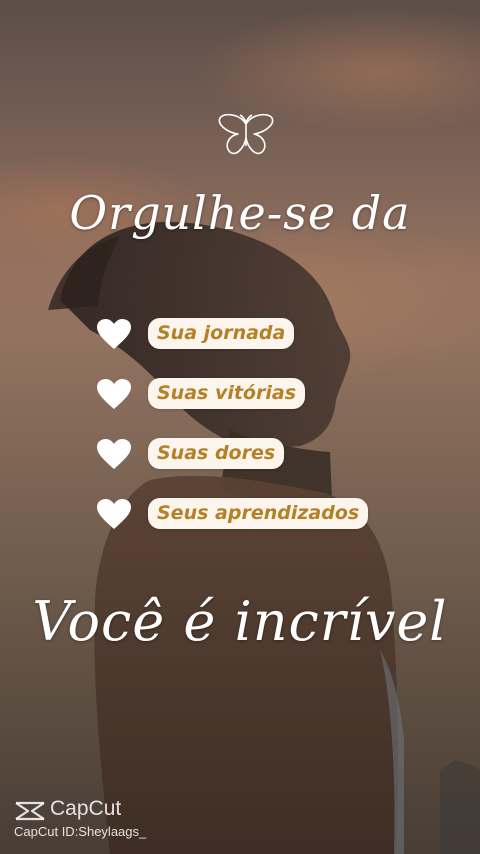 The width and height of the screenshot is (480, 854). Describe the element at coordinates (258, 513) in the screenshot. I see `item-label-pill: Seus aprendizados` at that location.